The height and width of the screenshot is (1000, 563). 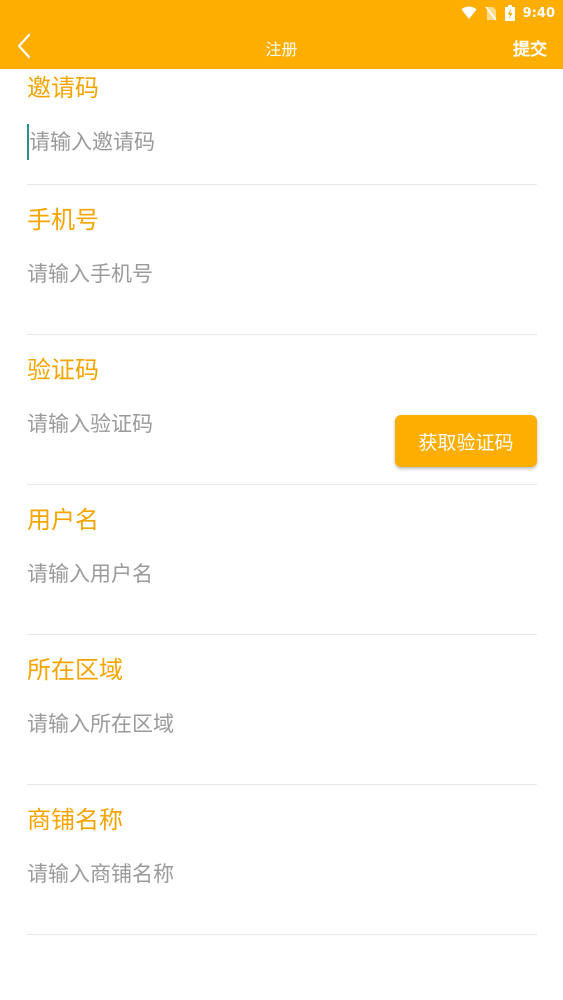 I want to click on page-title: 注册, so click(x=281, y=49).